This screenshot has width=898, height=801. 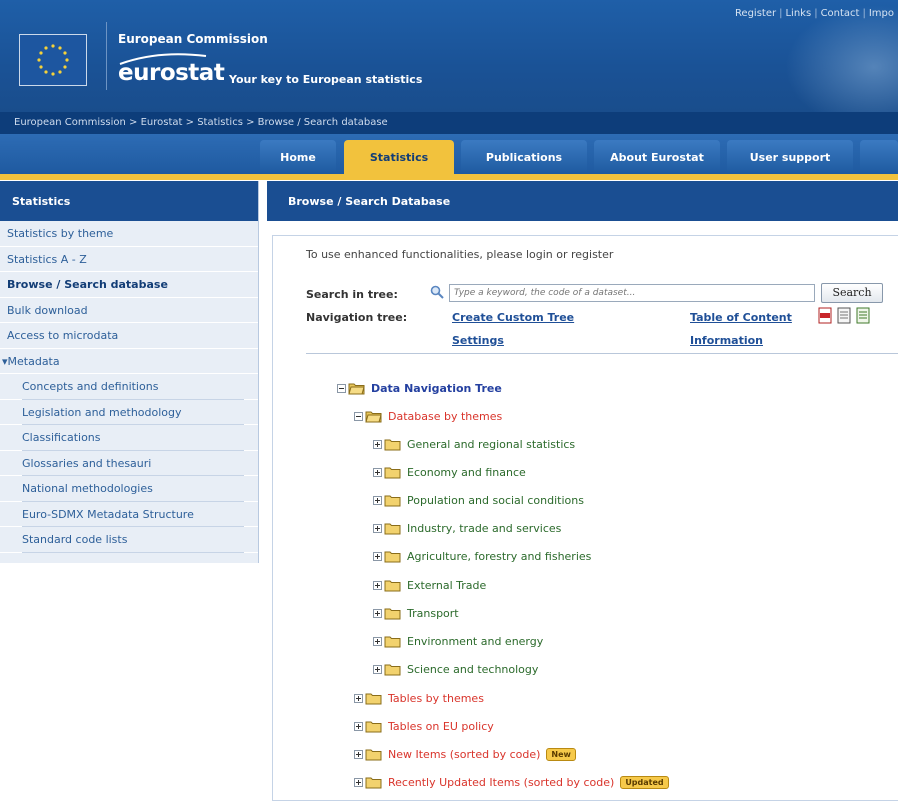 I want to click on tree-node-tables-eu-policy: Tables on EU policy, so click(x=554, y=728).